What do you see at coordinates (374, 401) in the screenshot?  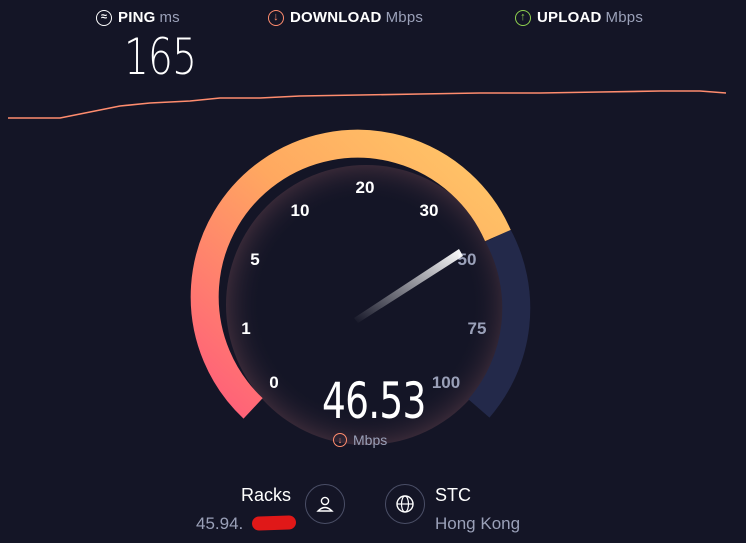 I see `speed-value: 46.53` at bounding box center [374, 401].